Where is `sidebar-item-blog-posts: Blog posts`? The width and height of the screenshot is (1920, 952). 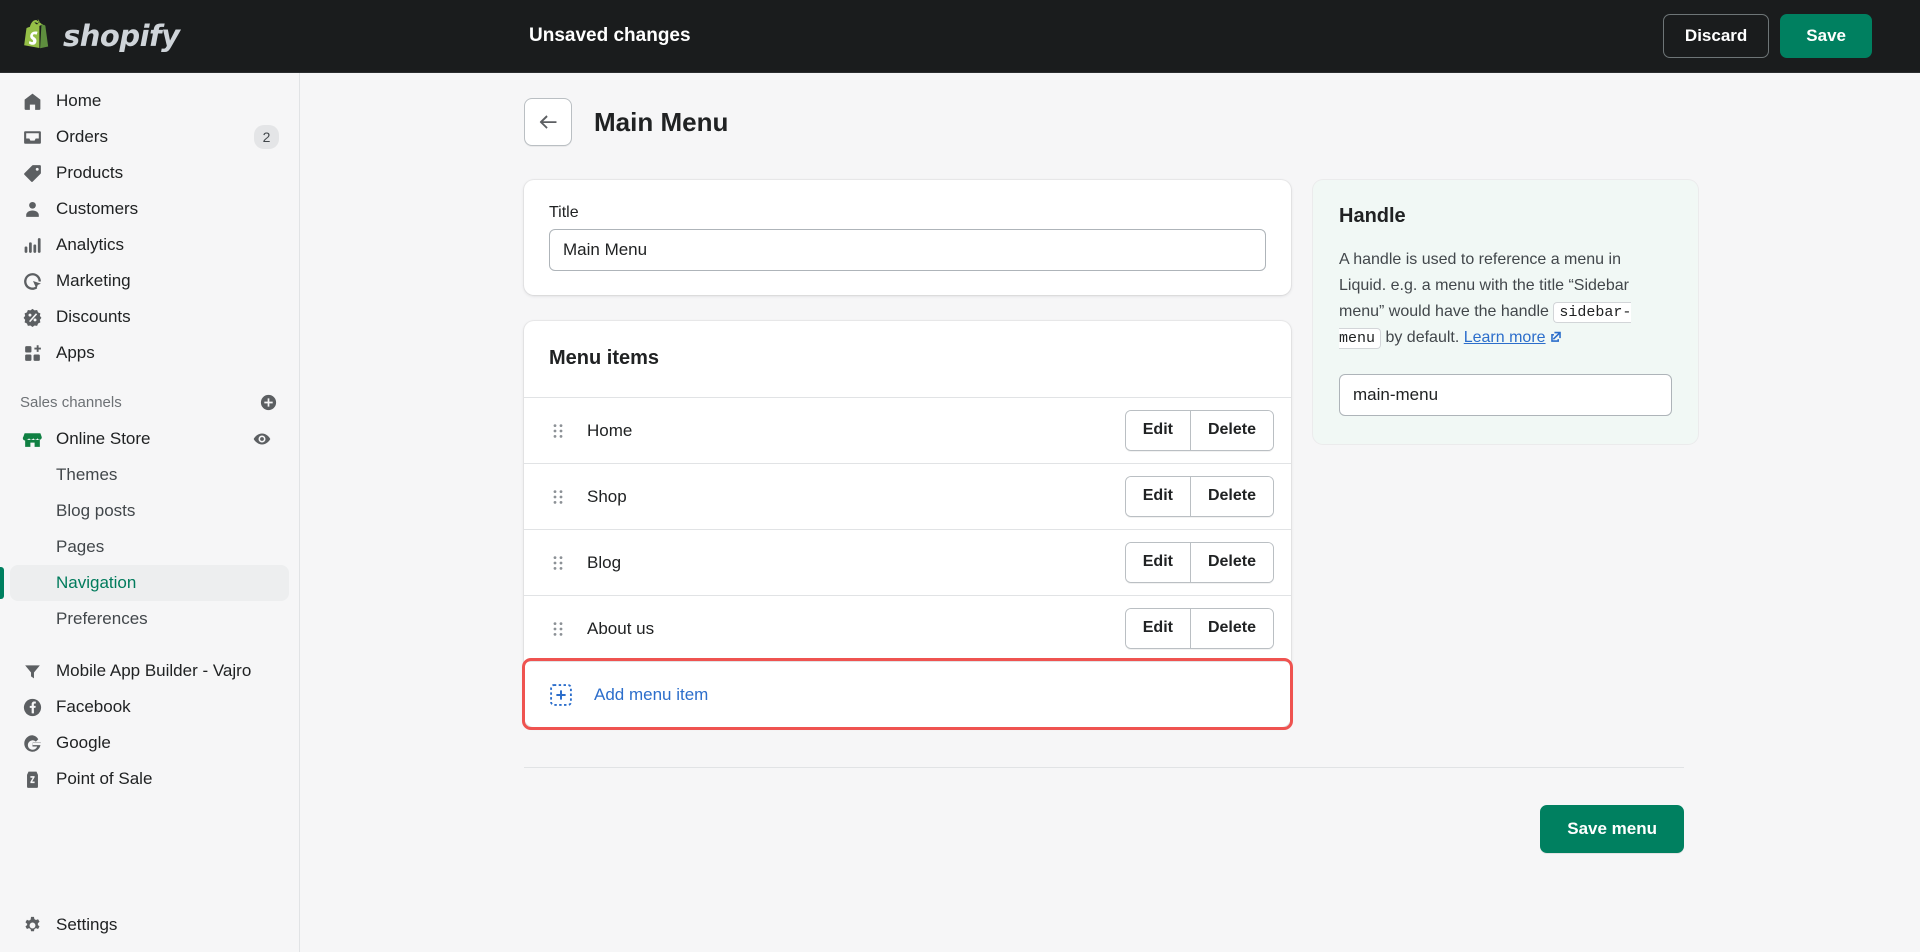
sidebar-item-blog-posts: Blog posts is located at coordinates (149, 511).